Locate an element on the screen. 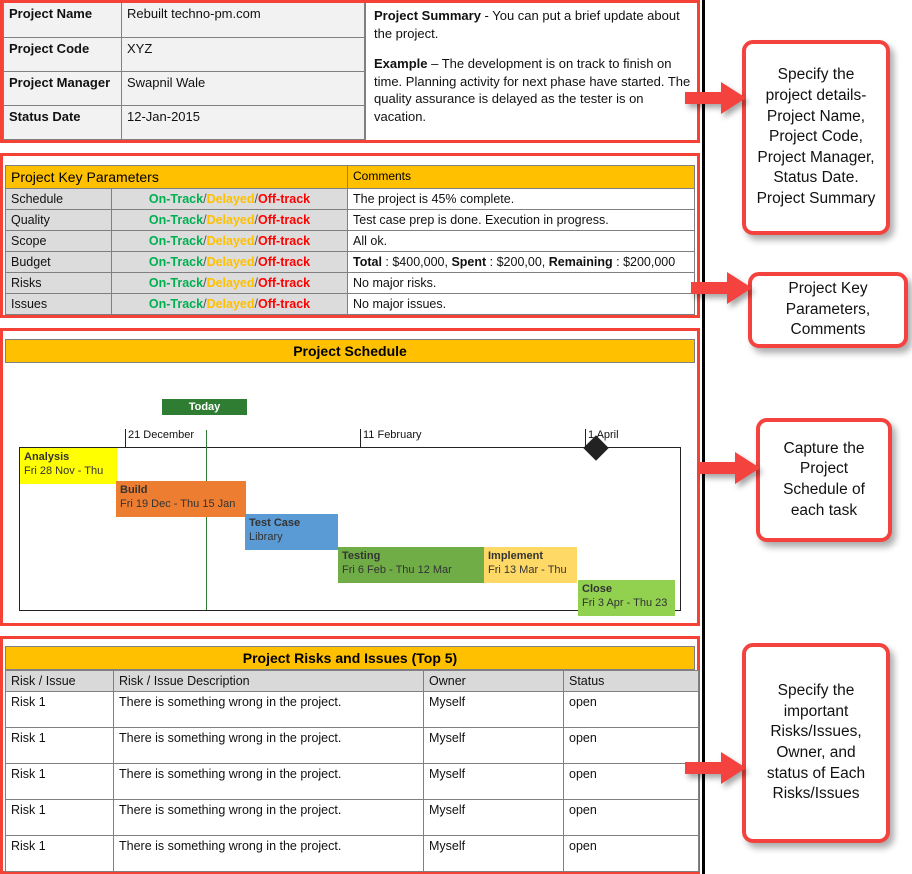  axis-tick-label-1: 11 February is located at coordinates (391, 438).